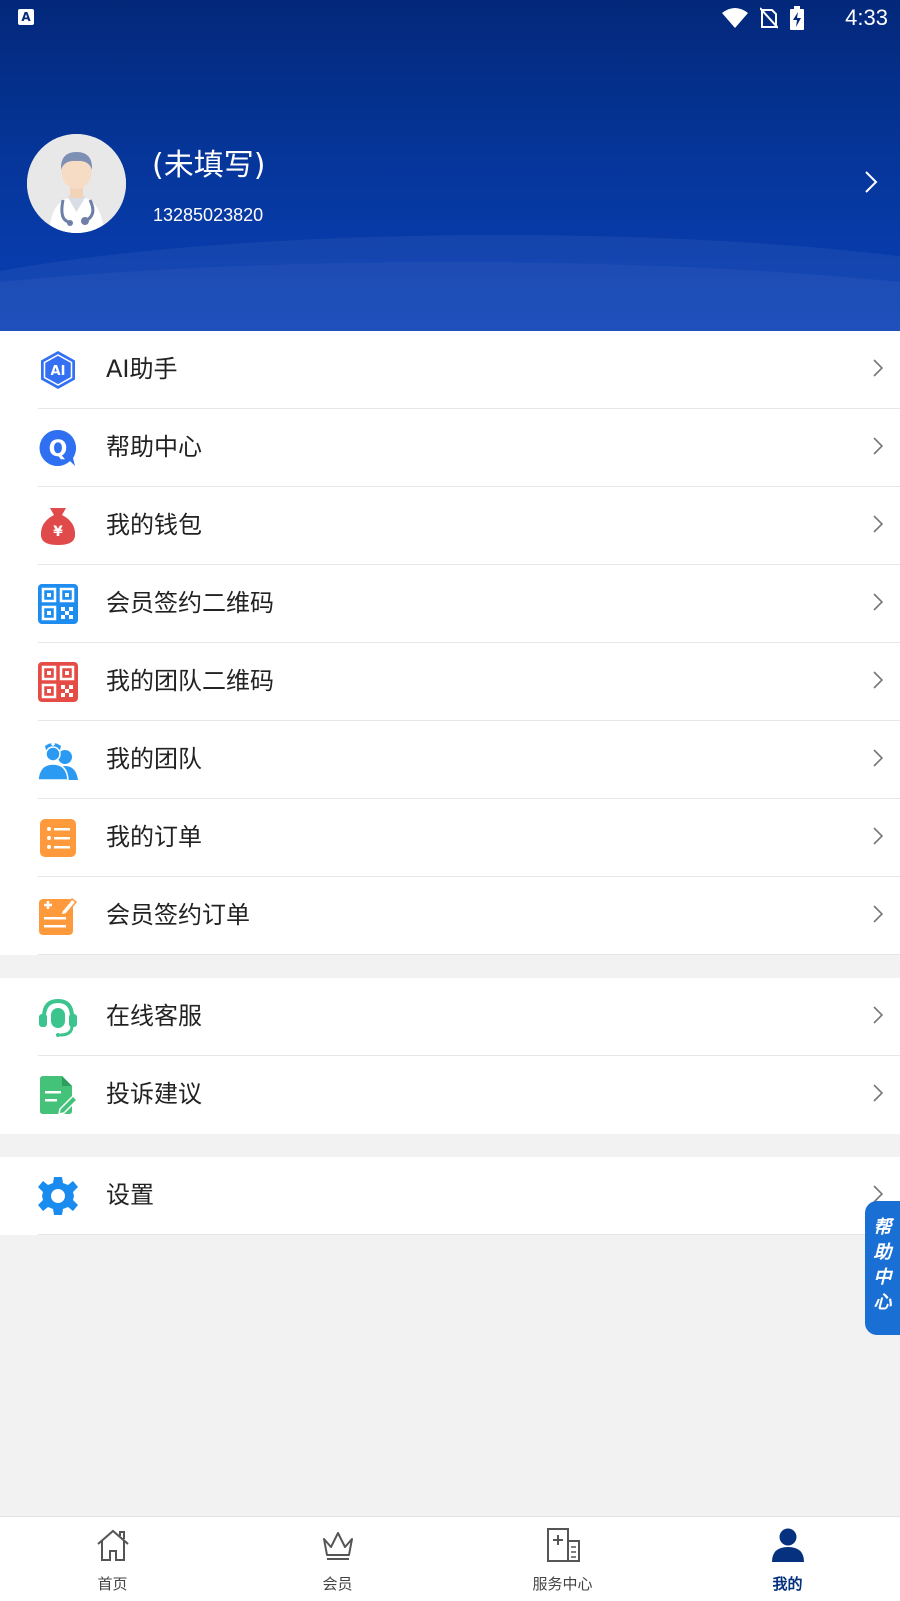  What do you see at coordinates (58, 1017) in the screenshot?
I see `headset-icon` at bounding box center [58, 1017].